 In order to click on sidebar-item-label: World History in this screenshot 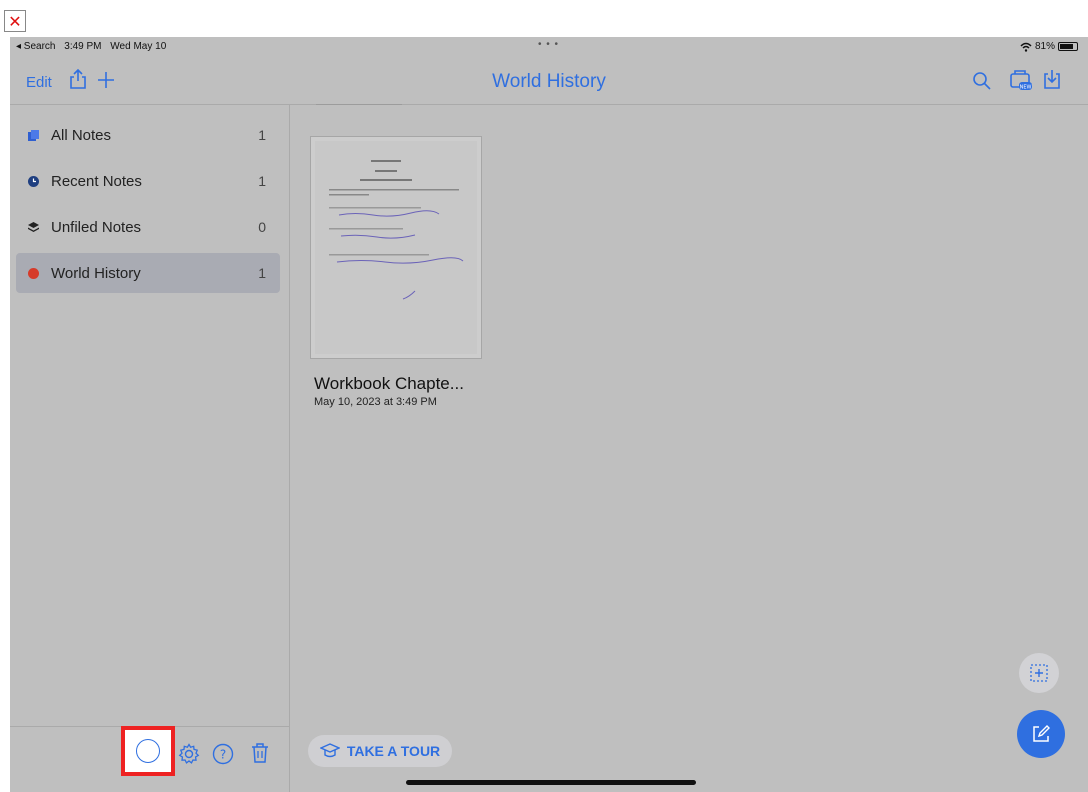, I will do `click(96, 273)`.